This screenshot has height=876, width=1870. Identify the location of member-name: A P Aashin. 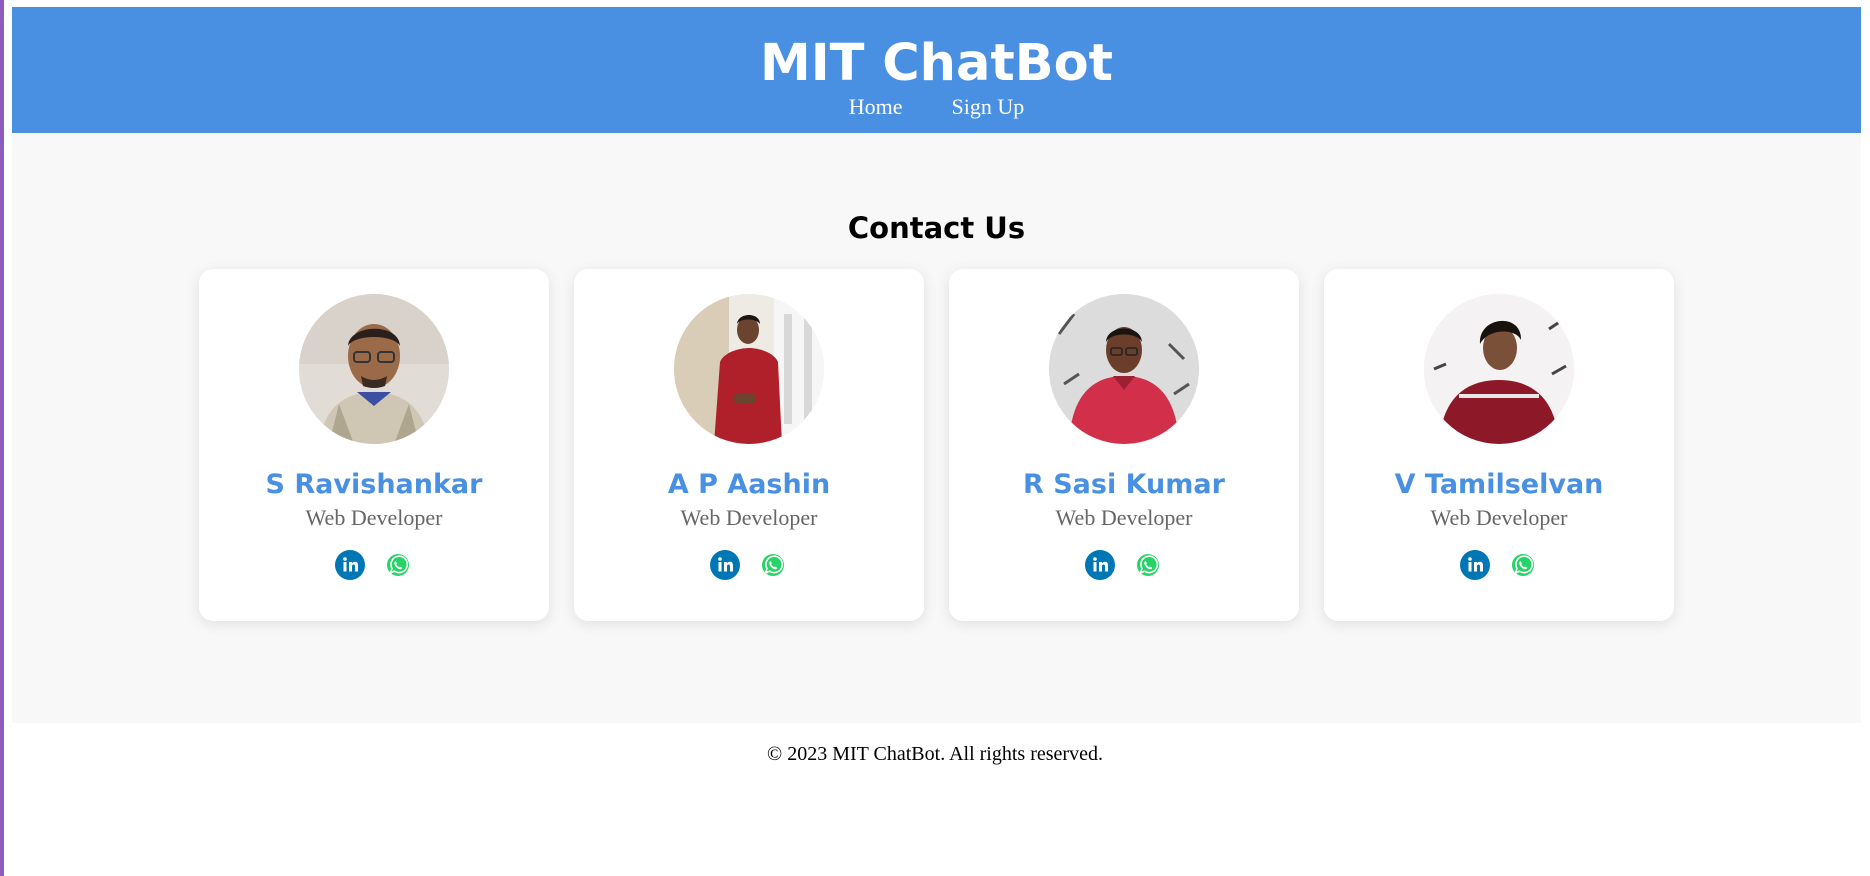
(749, 484).